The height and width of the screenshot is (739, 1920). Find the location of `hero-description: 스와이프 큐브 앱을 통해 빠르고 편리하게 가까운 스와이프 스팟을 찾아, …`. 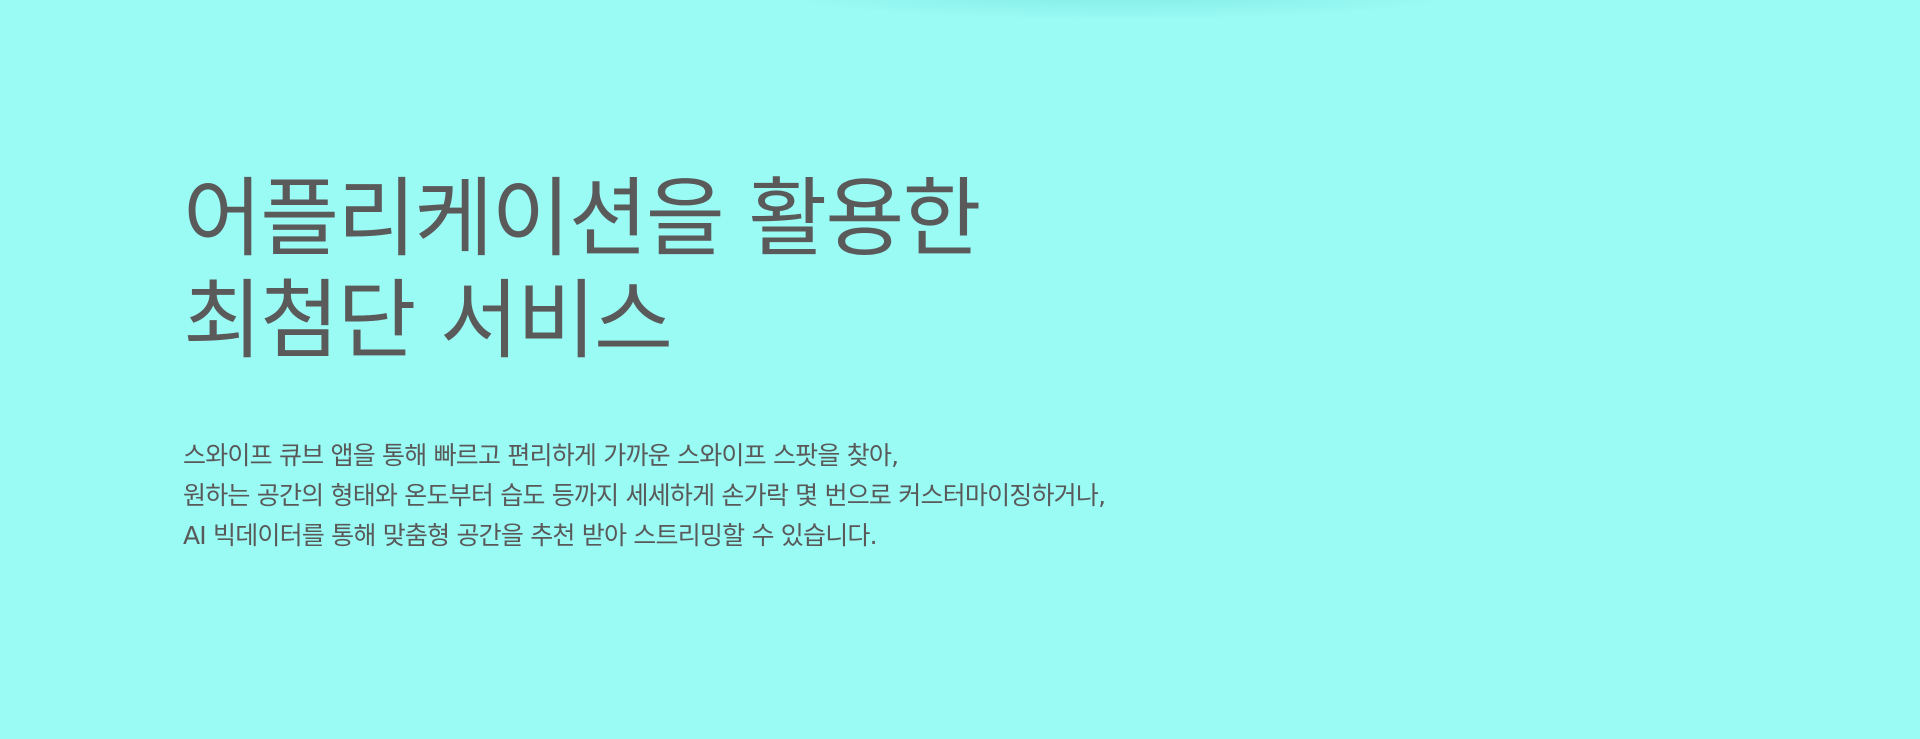

hero-description: 스와이프 큐브 앱을 통해 빠르고 편리하게 가까운 스와이프 스팟을 찾아, … is located at coordinates (933, 496).